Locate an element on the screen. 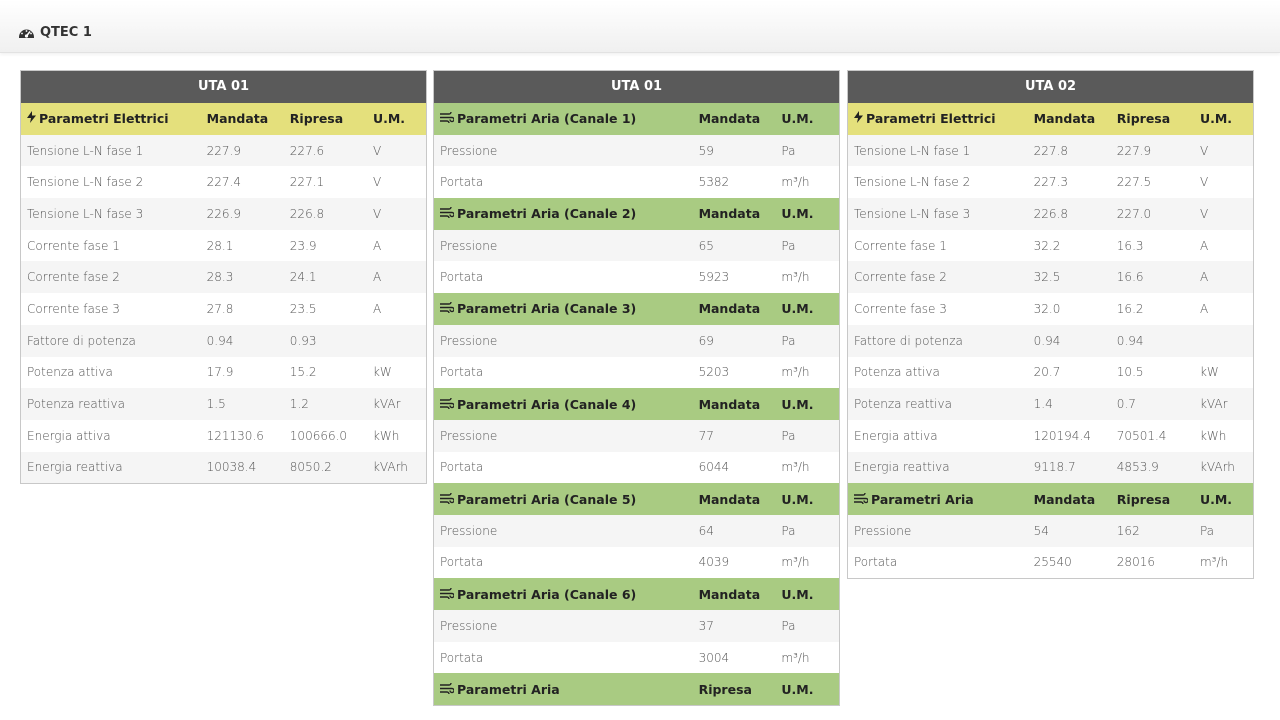  mandata-value: 227.3 is located at coordinates (1050, 182).